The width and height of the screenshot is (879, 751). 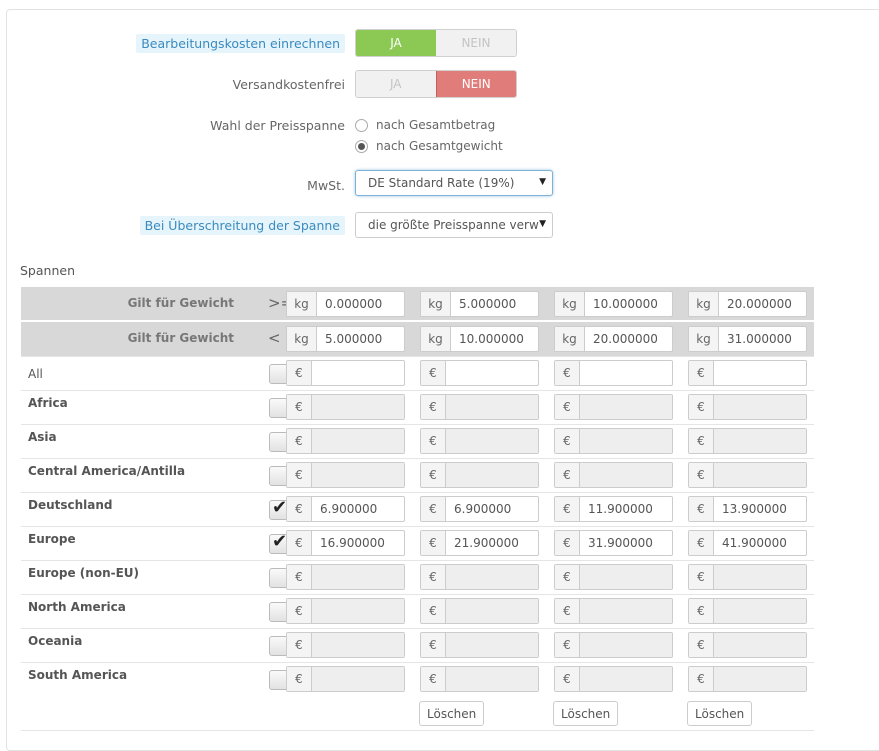 I want to click on zone-price-input-value: 41.900000, so click(x=760, y=543).